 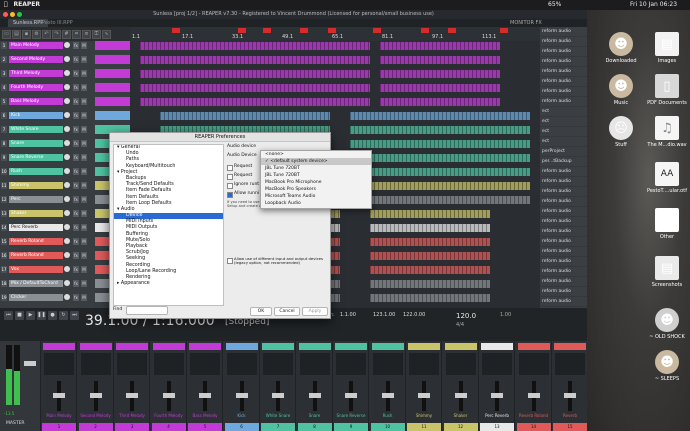 I want to click on playrate: 1.00, so click(x=505, y=315).